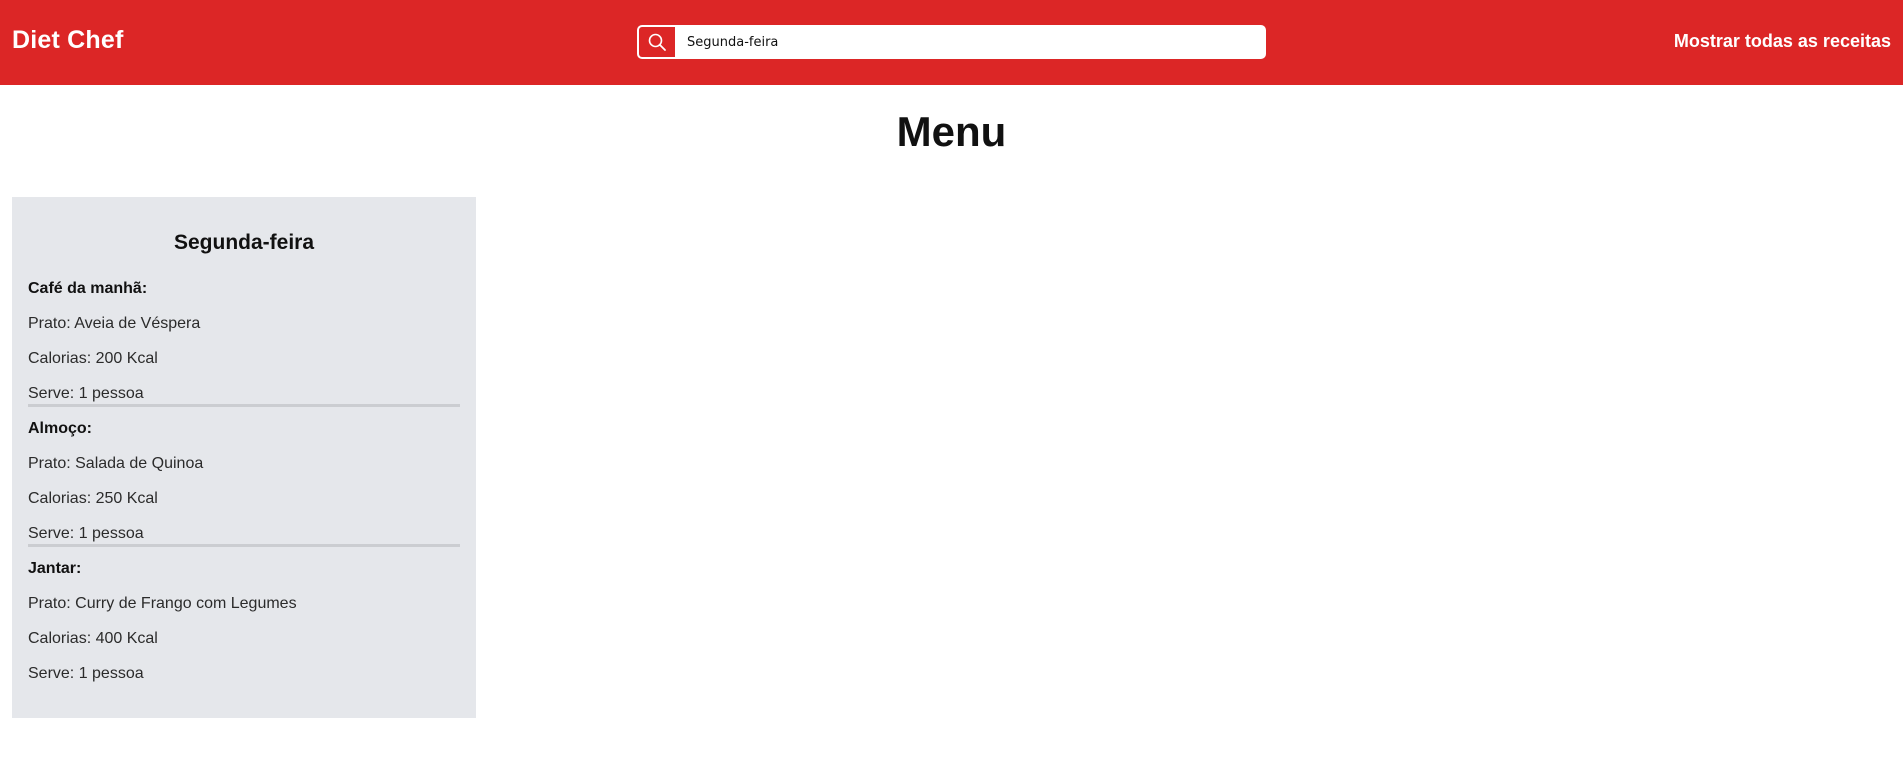 The width and height of the screenshot is (1903, 757). What do you see at coordinates (60, 428) in the screenshot?
I see `meal-label: Almoço:` at bounding box center [60, 428].